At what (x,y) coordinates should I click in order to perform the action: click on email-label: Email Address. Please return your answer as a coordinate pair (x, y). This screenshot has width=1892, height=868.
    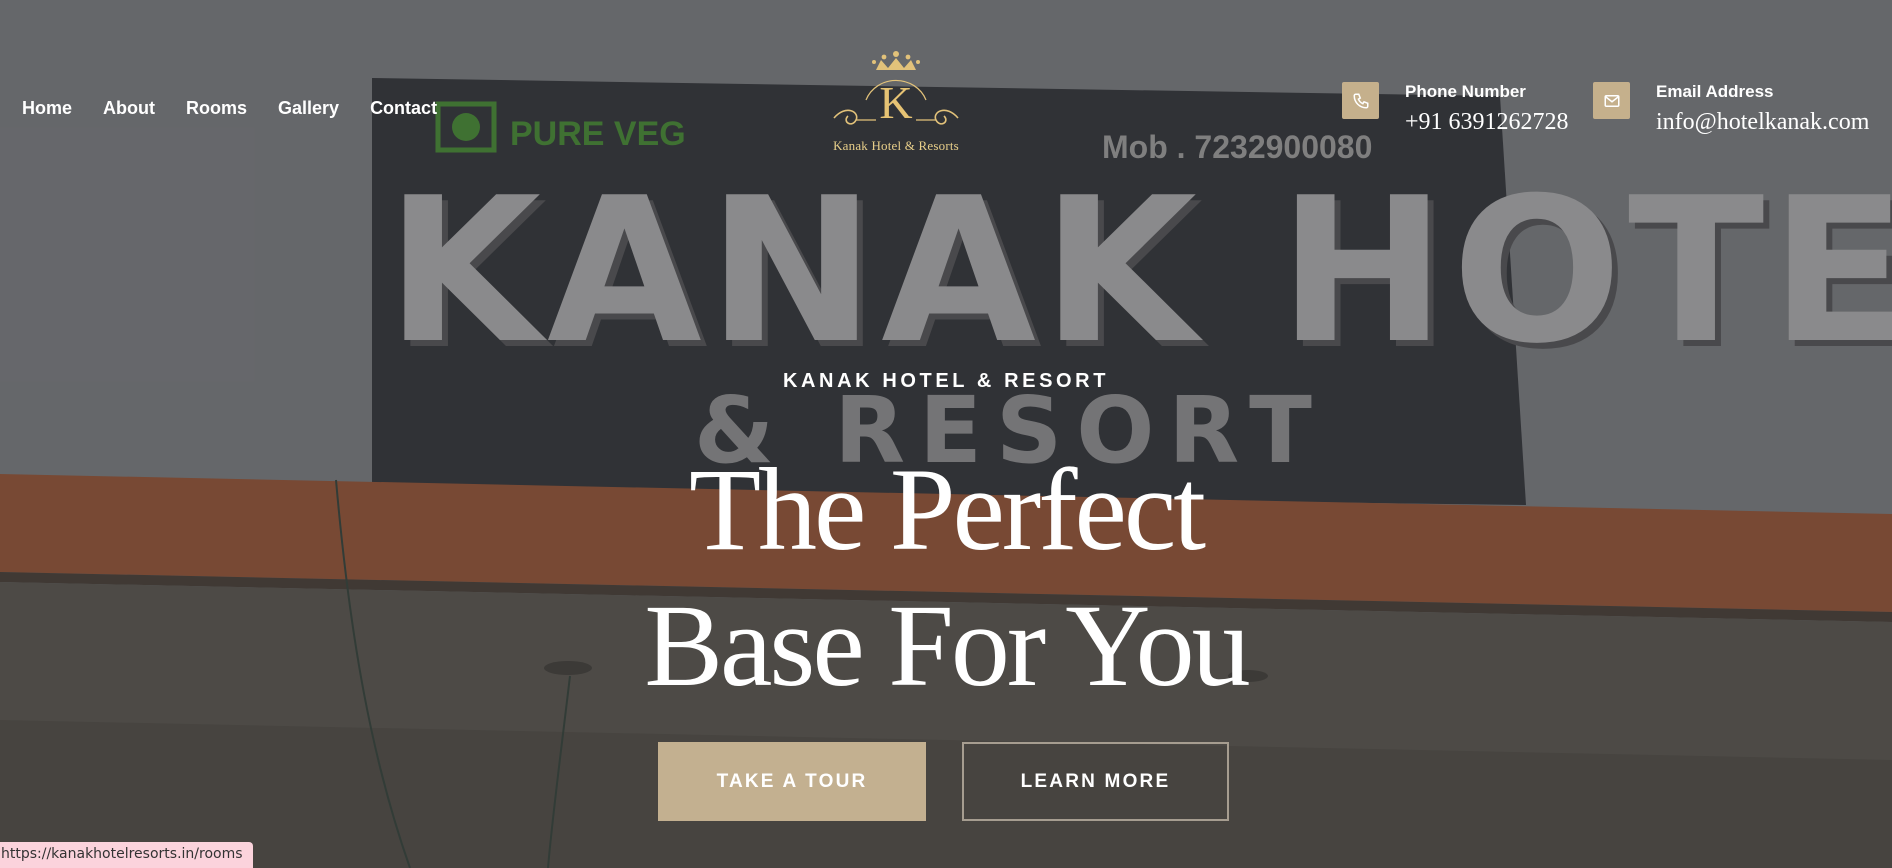
    Looking at the image, I should click on (1715, 91).